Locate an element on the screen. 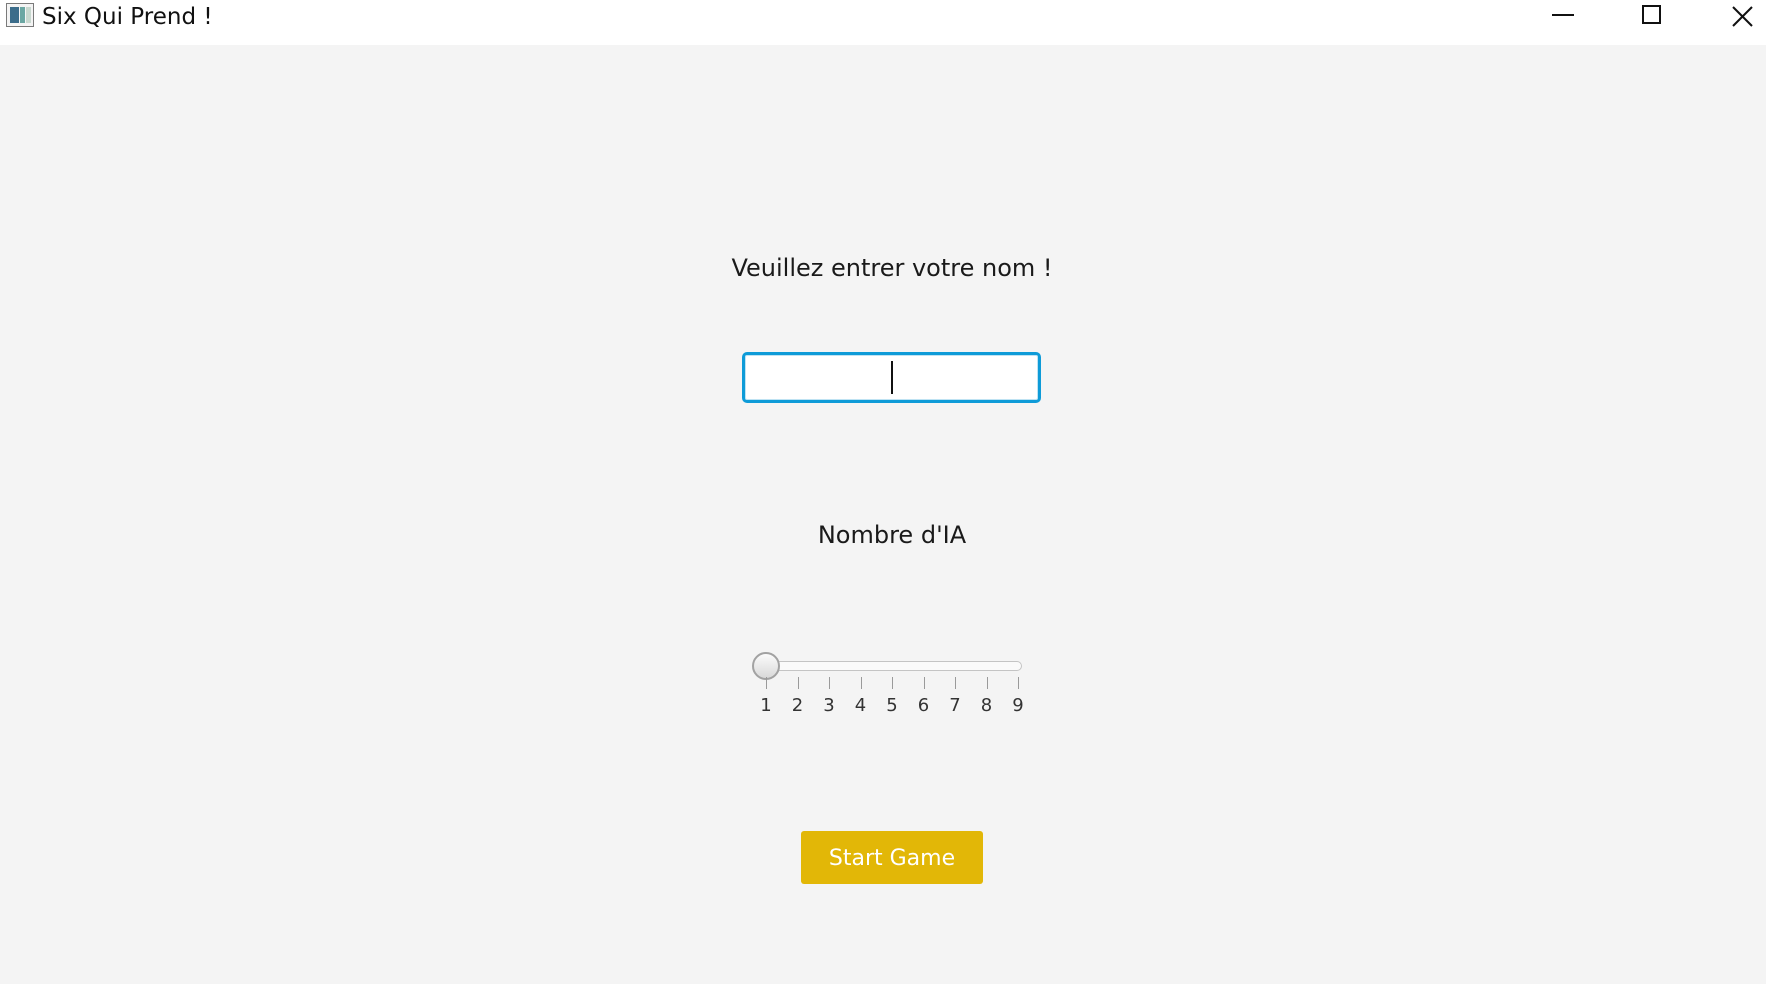 This screenshot has height=984, width=1766. start-game-button: Start Game is located at coordinates (892, 857).